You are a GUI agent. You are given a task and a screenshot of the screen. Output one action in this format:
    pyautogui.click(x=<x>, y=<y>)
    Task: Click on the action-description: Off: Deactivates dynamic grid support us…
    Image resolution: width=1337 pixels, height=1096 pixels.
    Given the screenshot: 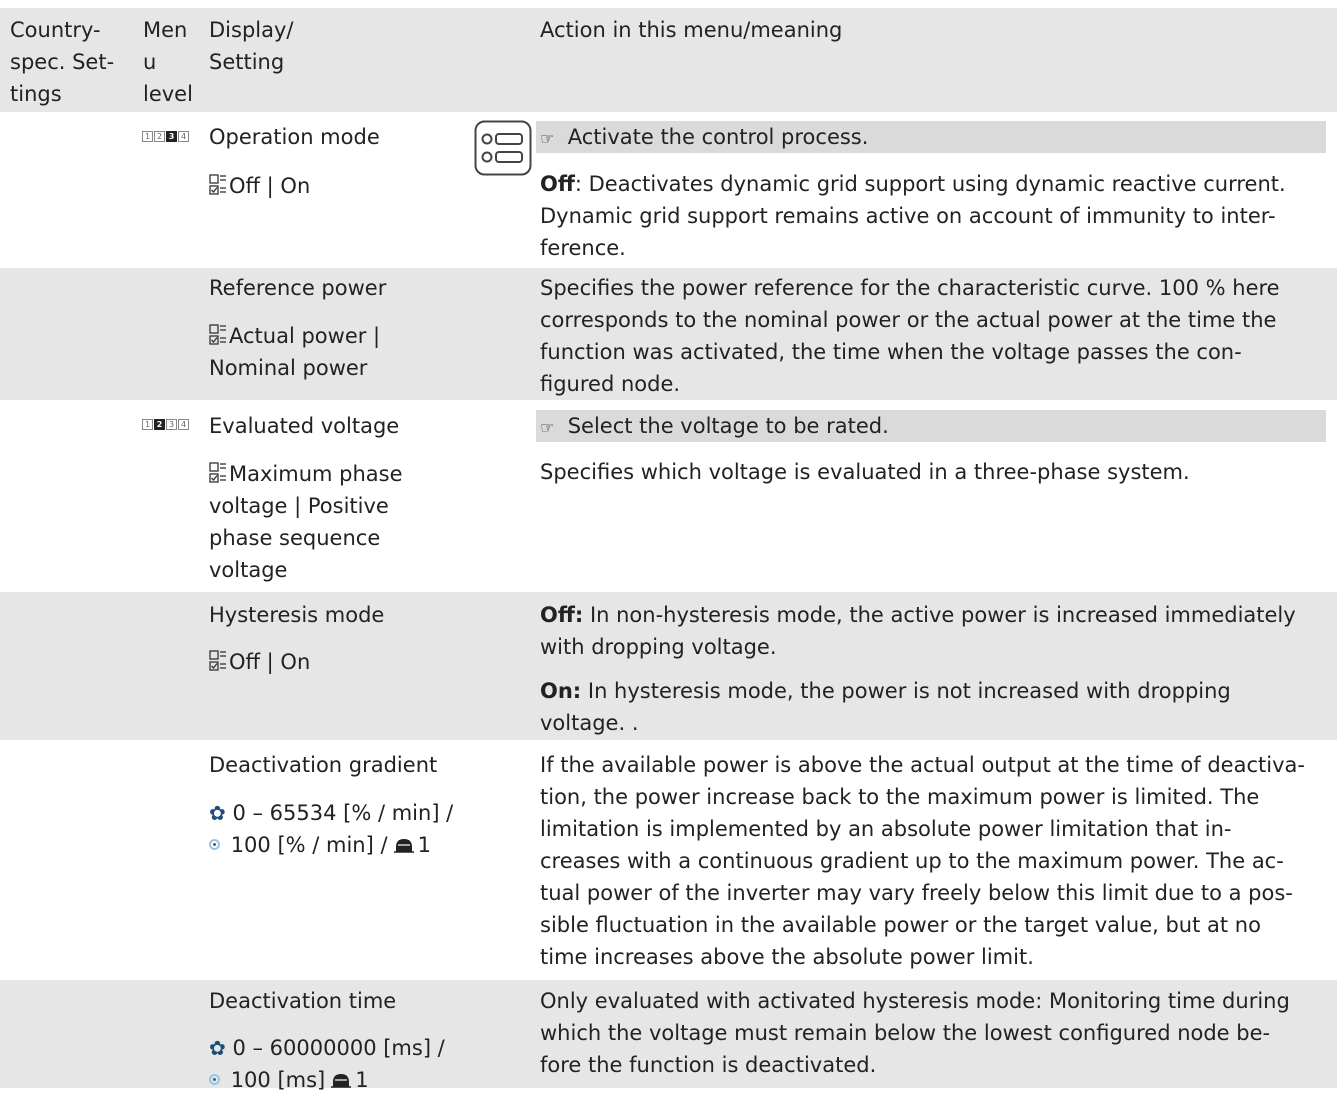 What is the action you would take?
    pyautogui.click(x=913, y=216)
    